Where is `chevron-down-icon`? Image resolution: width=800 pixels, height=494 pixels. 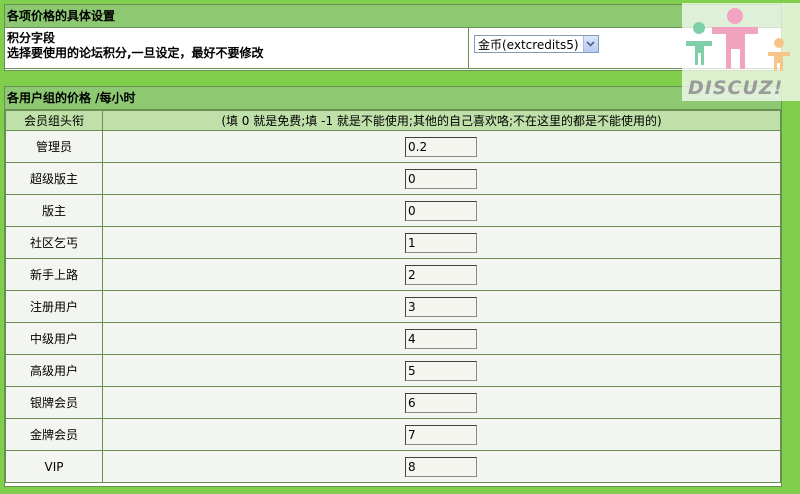 chevron-down-icon is located at coordinates (590, 44).